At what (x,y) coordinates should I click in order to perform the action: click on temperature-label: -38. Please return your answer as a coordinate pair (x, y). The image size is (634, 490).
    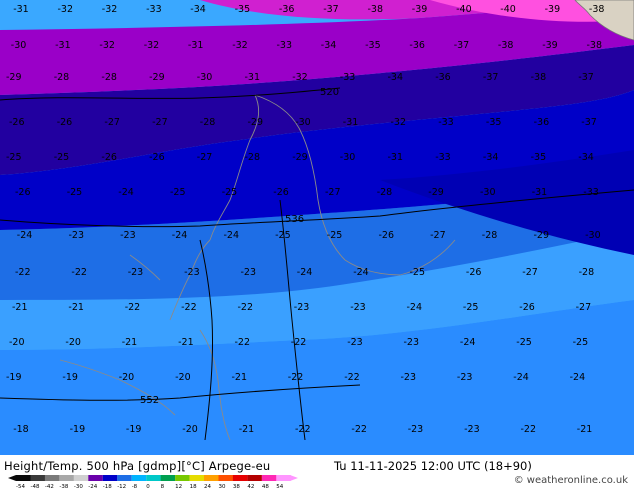
    Looking at the image, I should click on (597, 9).